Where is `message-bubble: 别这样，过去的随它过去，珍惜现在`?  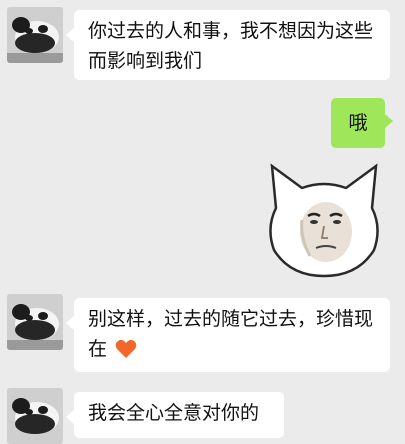
message-bubble: 别这样，过去的随它过去，珍惜现在 is located at coordinates (228, 335).